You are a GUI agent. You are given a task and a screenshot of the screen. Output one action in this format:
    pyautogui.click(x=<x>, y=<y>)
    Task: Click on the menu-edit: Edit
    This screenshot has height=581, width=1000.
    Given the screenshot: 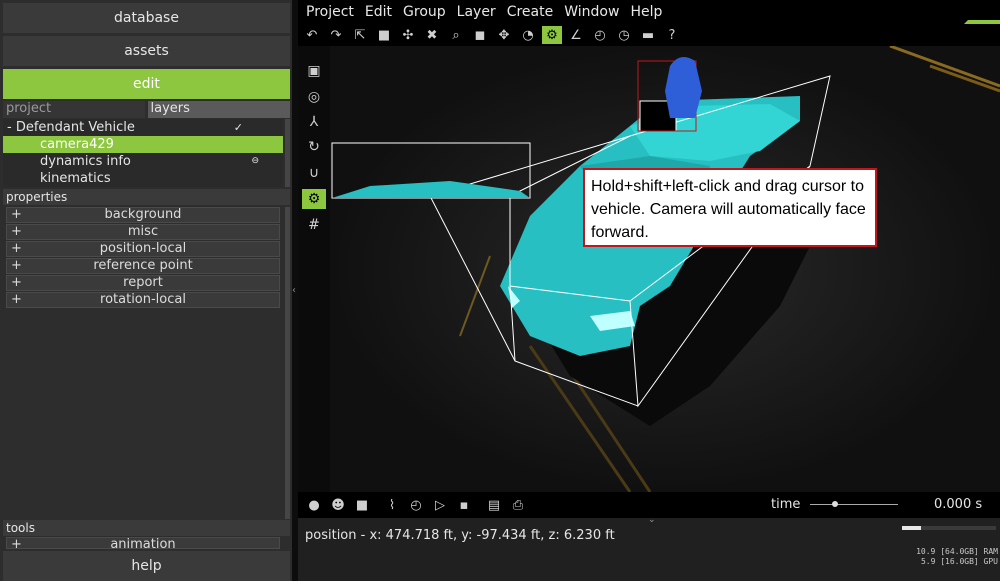 What is the action you would take?
    pyautogui.click(x=378, y=12)
    